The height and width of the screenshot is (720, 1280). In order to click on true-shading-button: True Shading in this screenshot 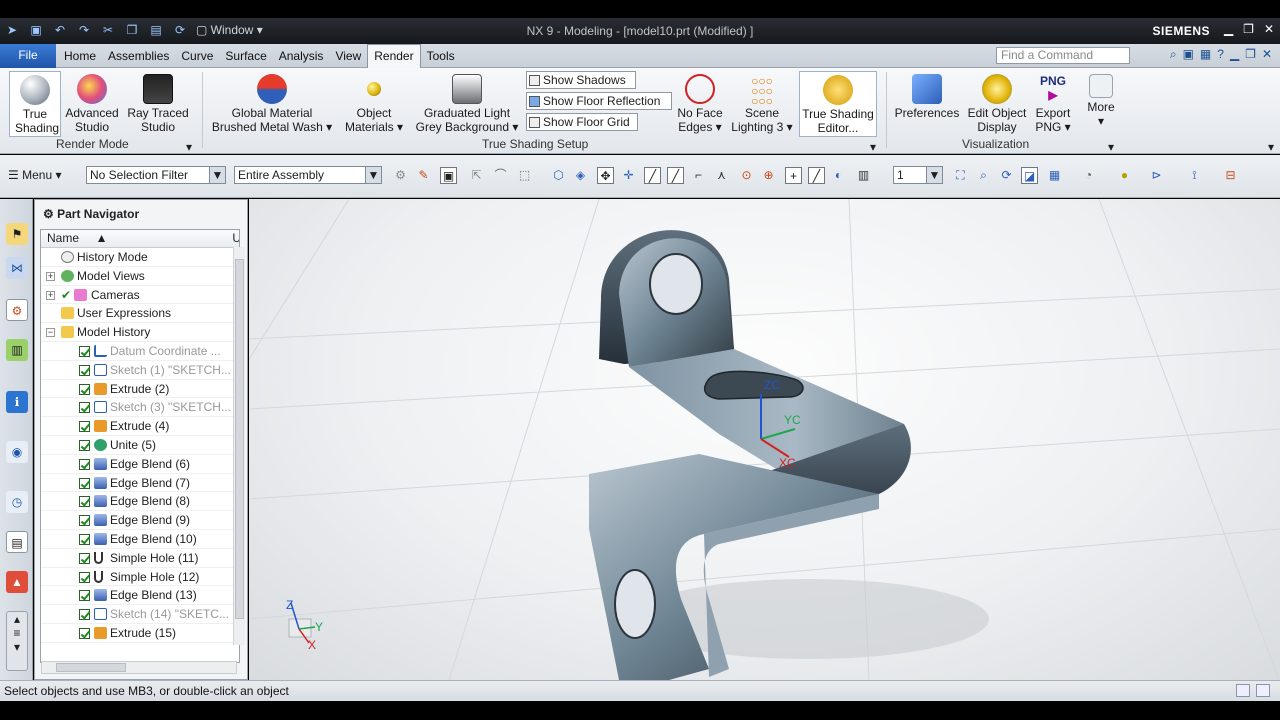, I will do `click(35, 104)`.